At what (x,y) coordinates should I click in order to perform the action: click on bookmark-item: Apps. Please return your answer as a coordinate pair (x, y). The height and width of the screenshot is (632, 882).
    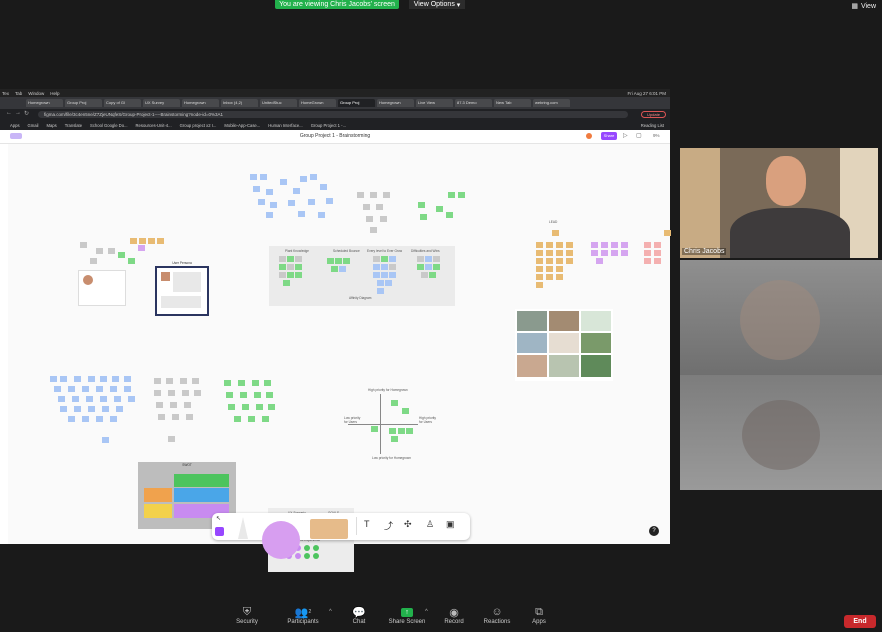
    Looking at the image, I should click on (15, 125).